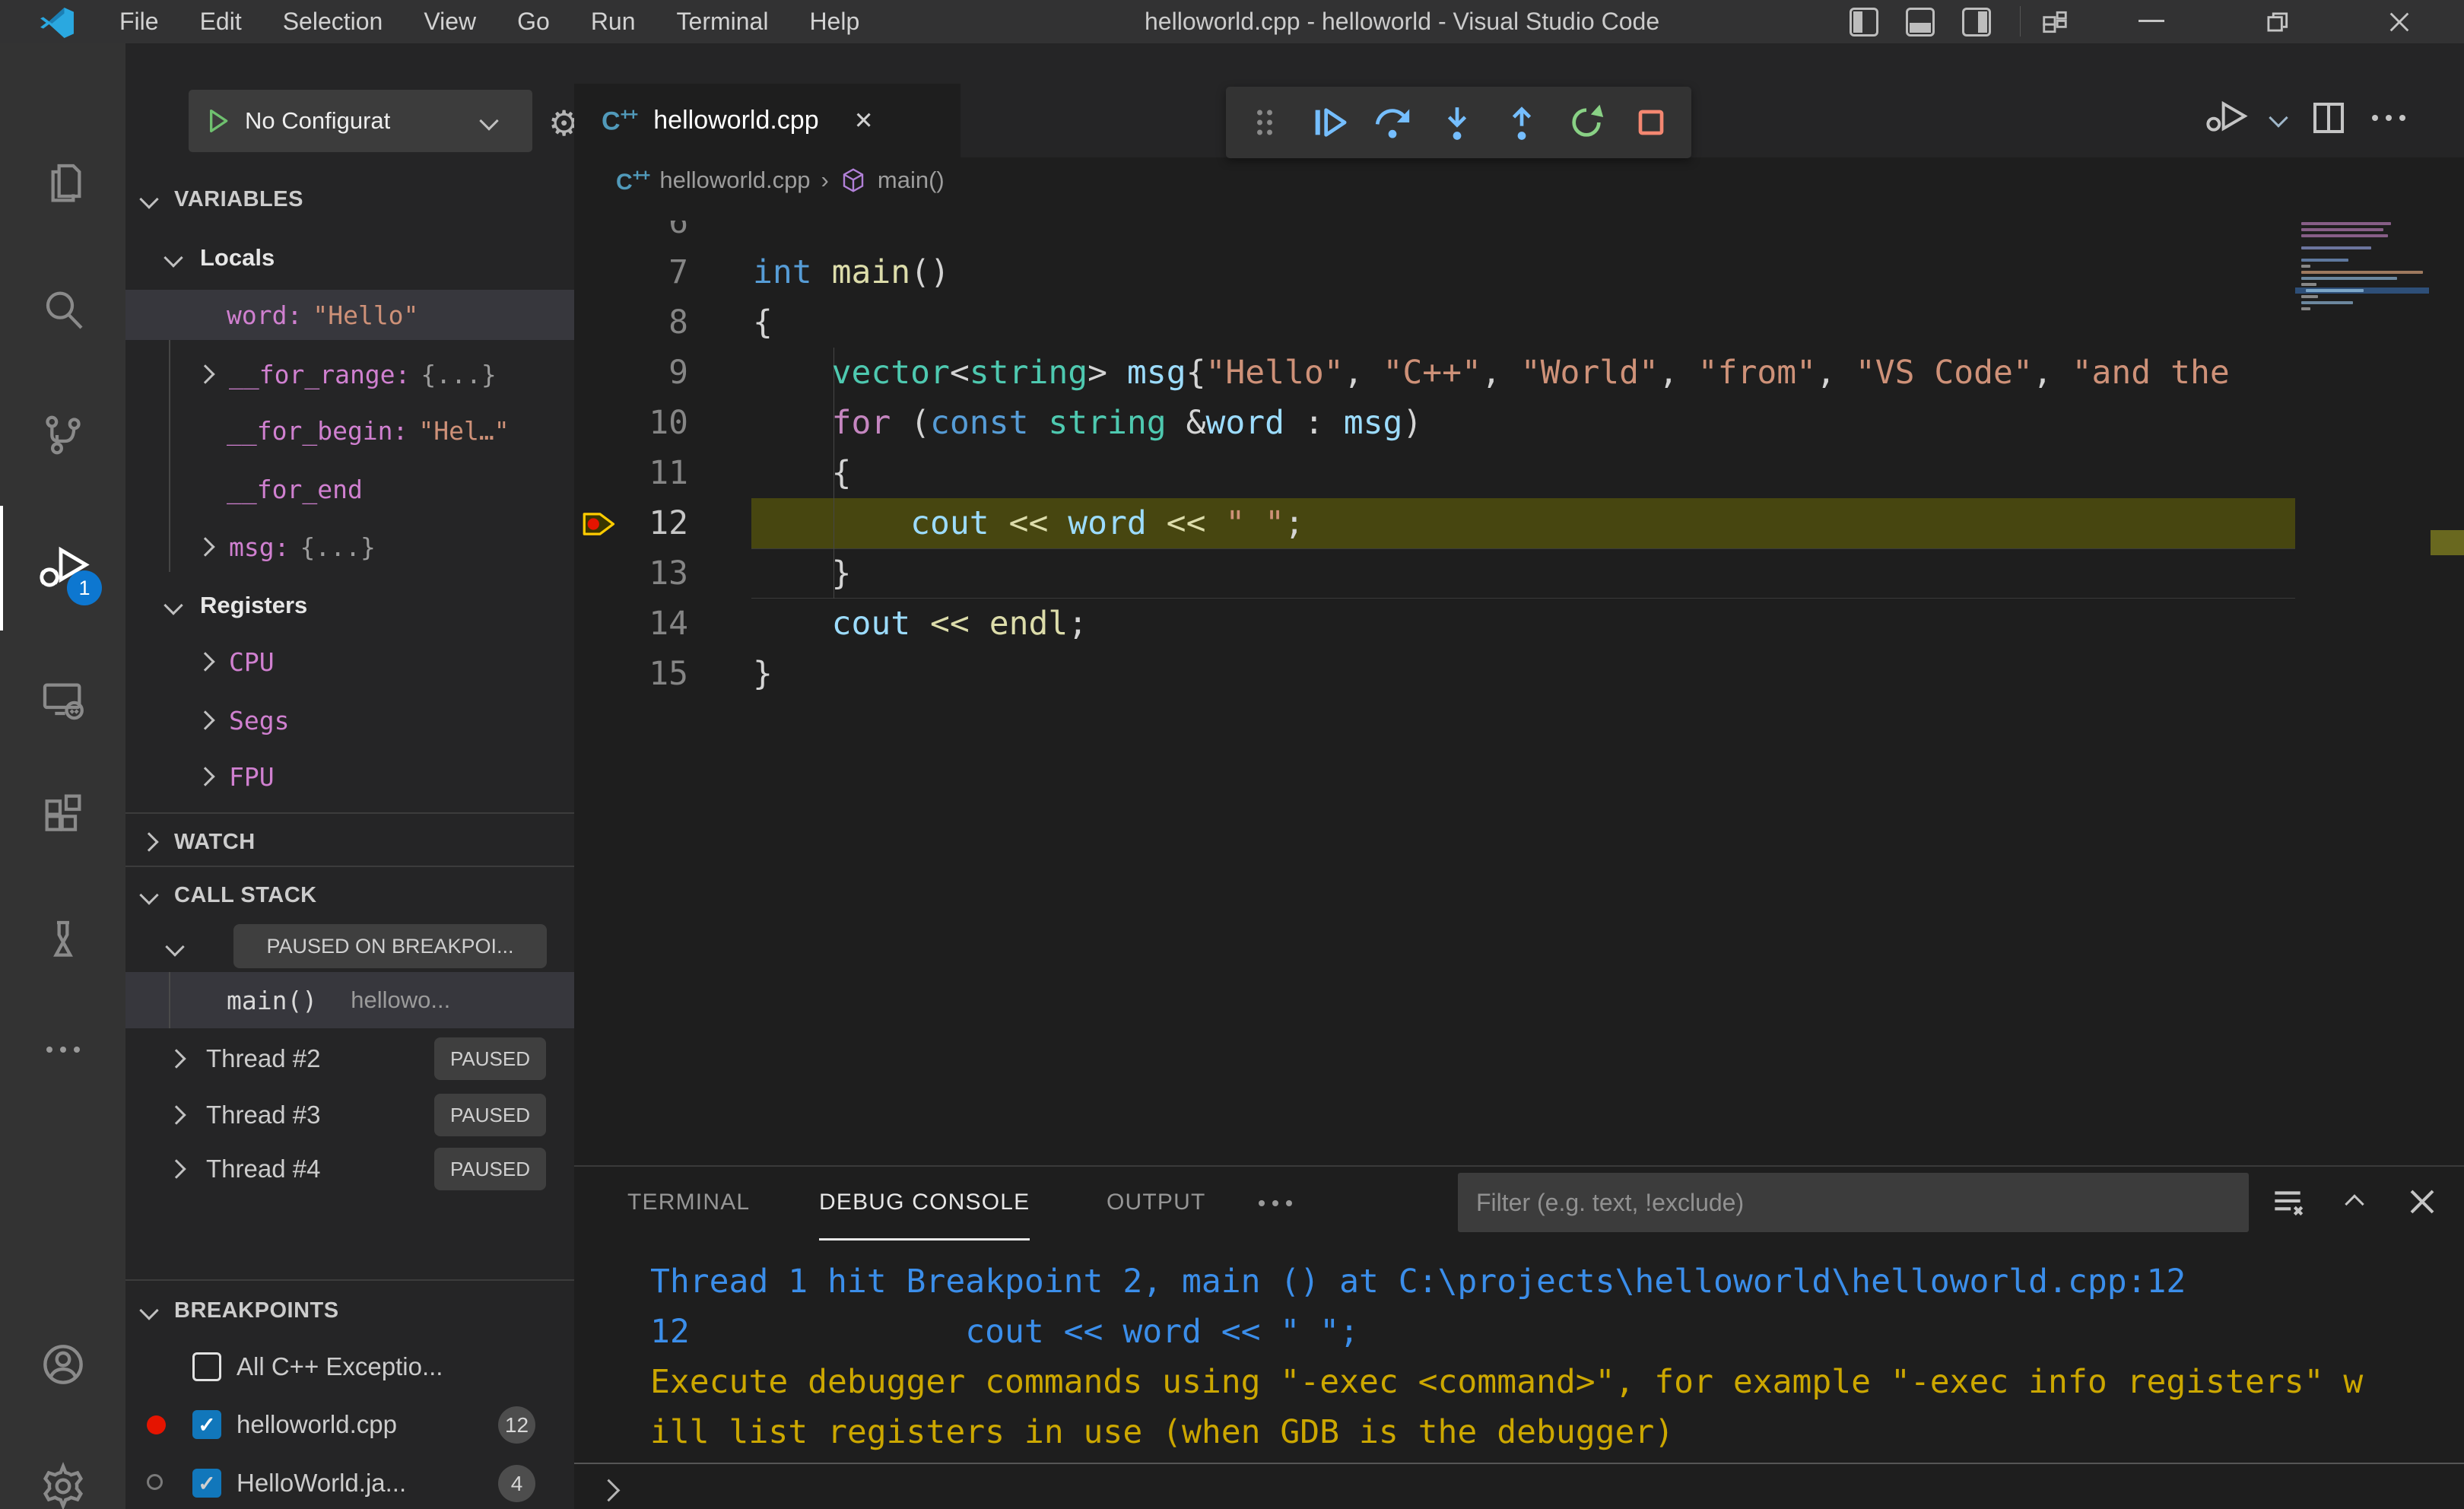  What do you see at coordinates (62, 435) in the screenshot?
I see `source-control-icon` at bounding box center [62, 435].